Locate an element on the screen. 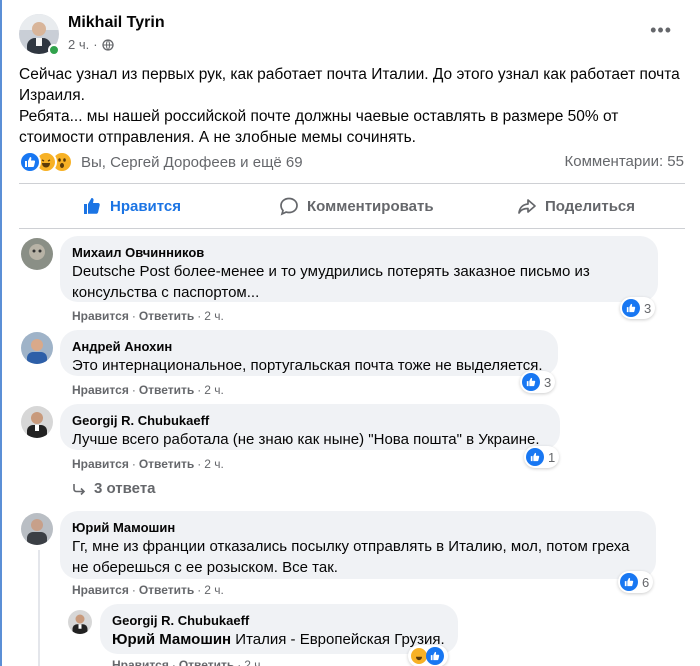 The height and width of the screenshot is (666, 700). view-replies-link: 3 ответа is located at coordinates (114, 488).